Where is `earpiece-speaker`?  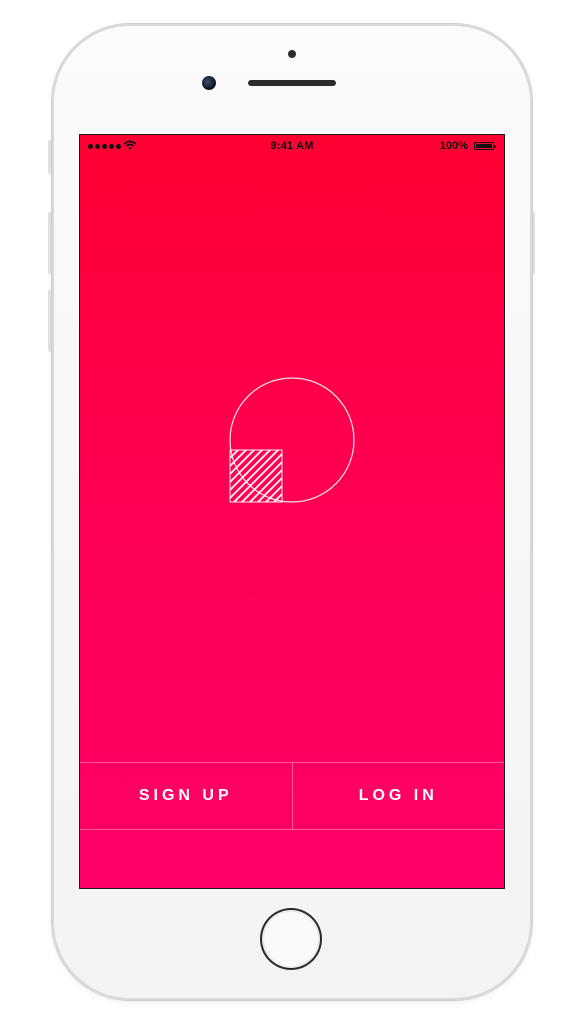 earpiece-speaker is located at coordinates (292, 83).